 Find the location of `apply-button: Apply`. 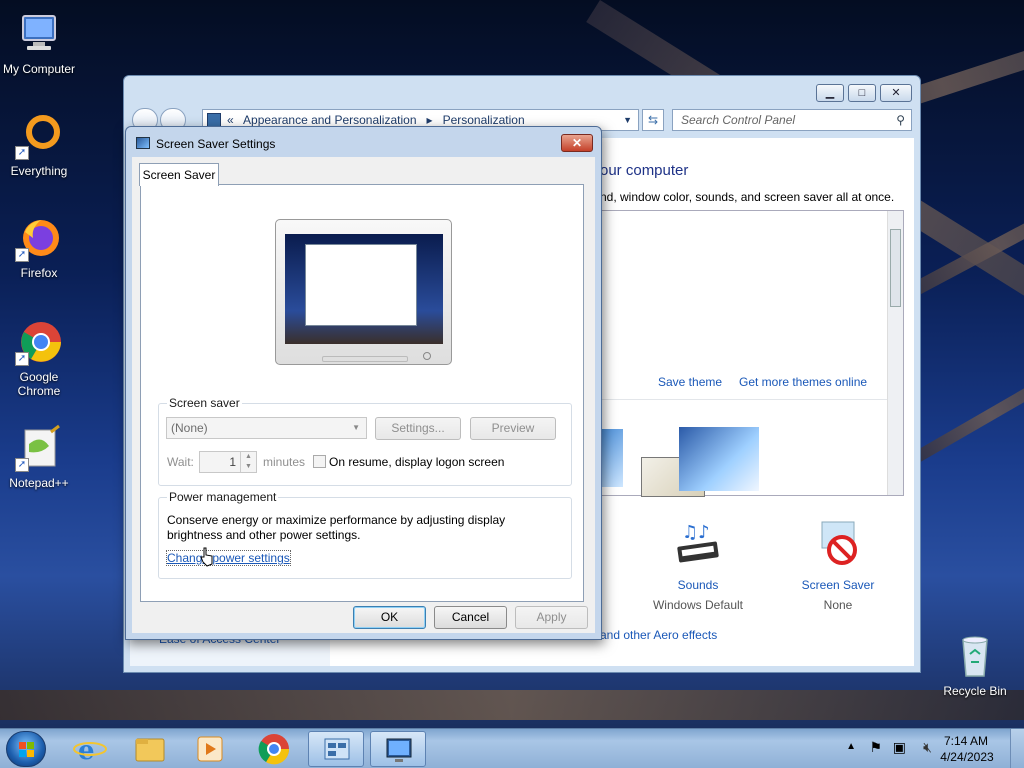

apply-button: Apply is located at coordinates (551, 617).